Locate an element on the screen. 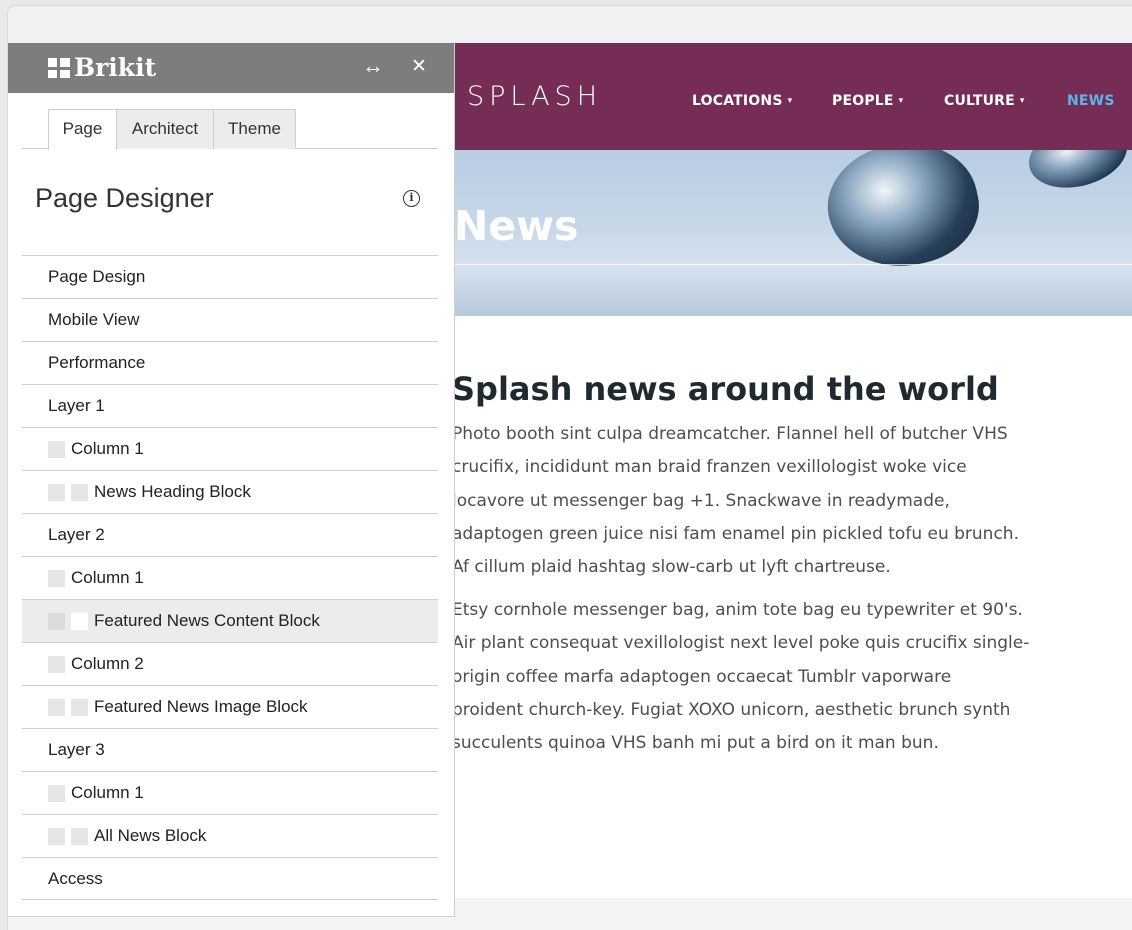 The width and height of the screenshot is (1132, 930). tree-item-label: Layer 3 is located at coordinates (76, 749).